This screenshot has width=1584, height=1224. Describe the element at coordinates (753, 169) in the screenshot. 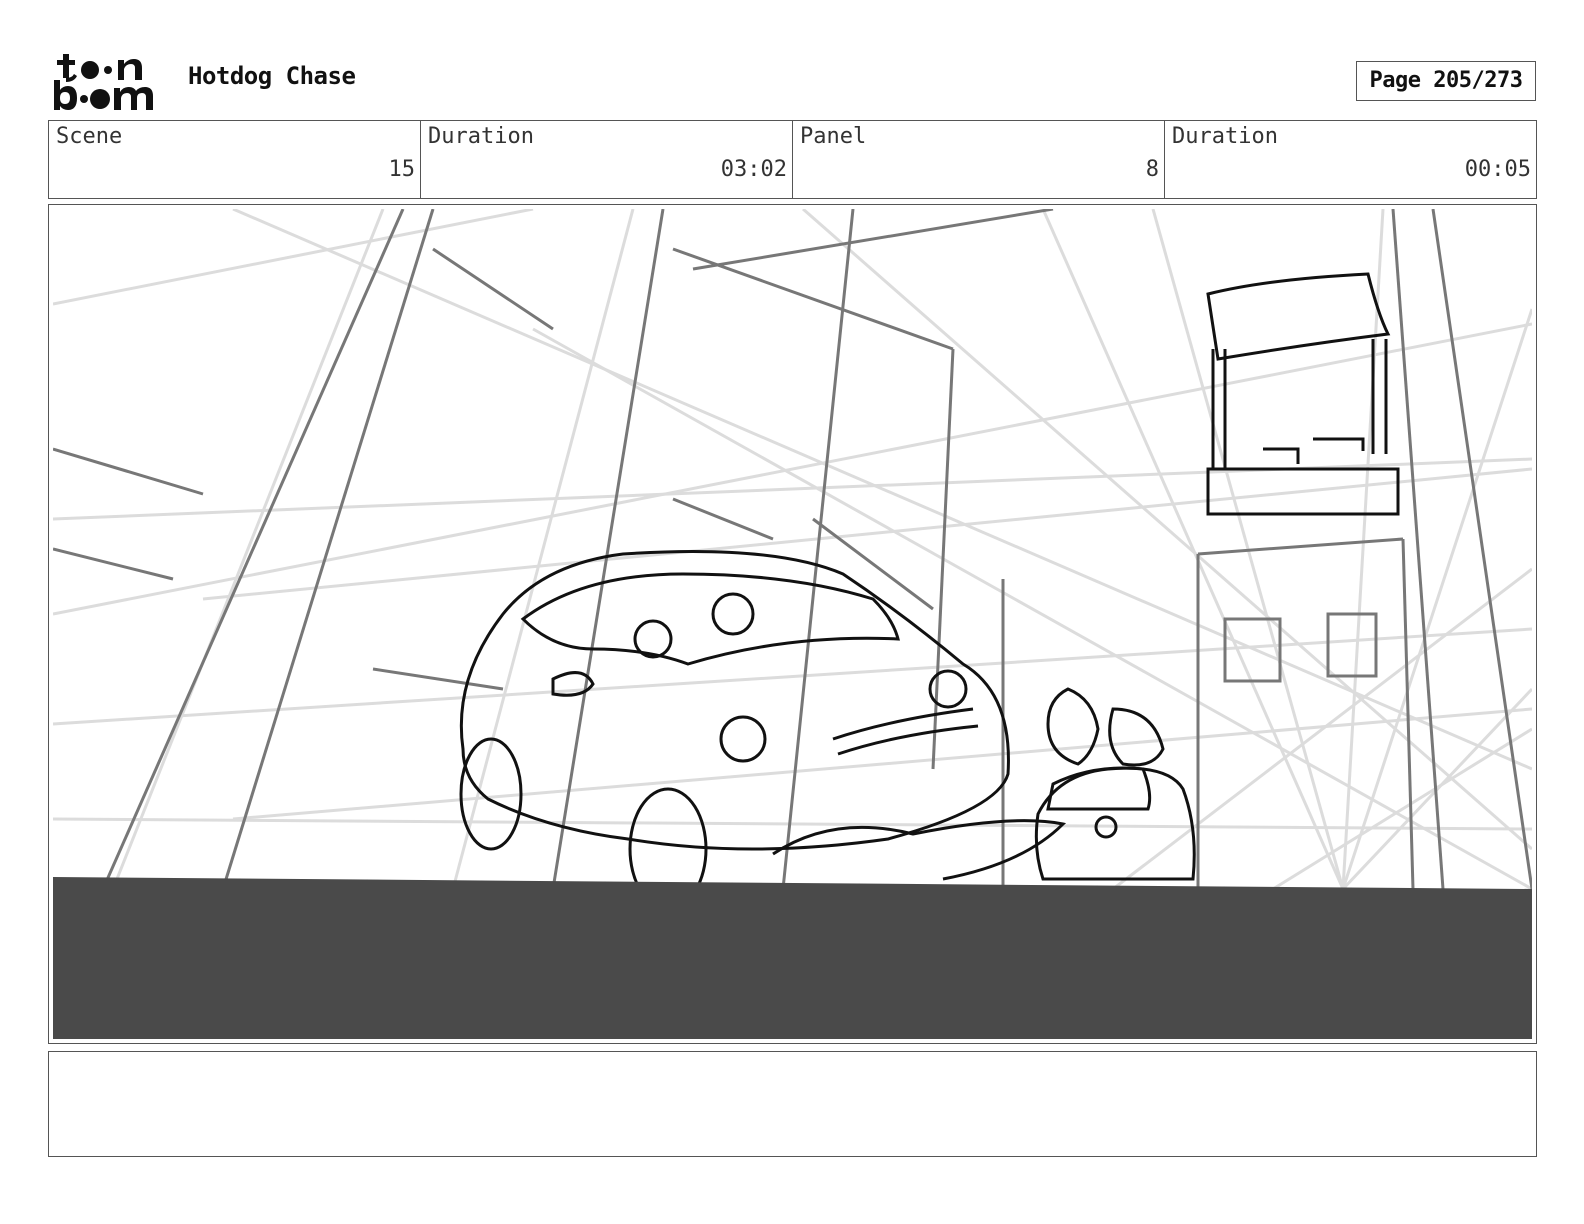

I see `scene-duration-value: 03:02` at that location.